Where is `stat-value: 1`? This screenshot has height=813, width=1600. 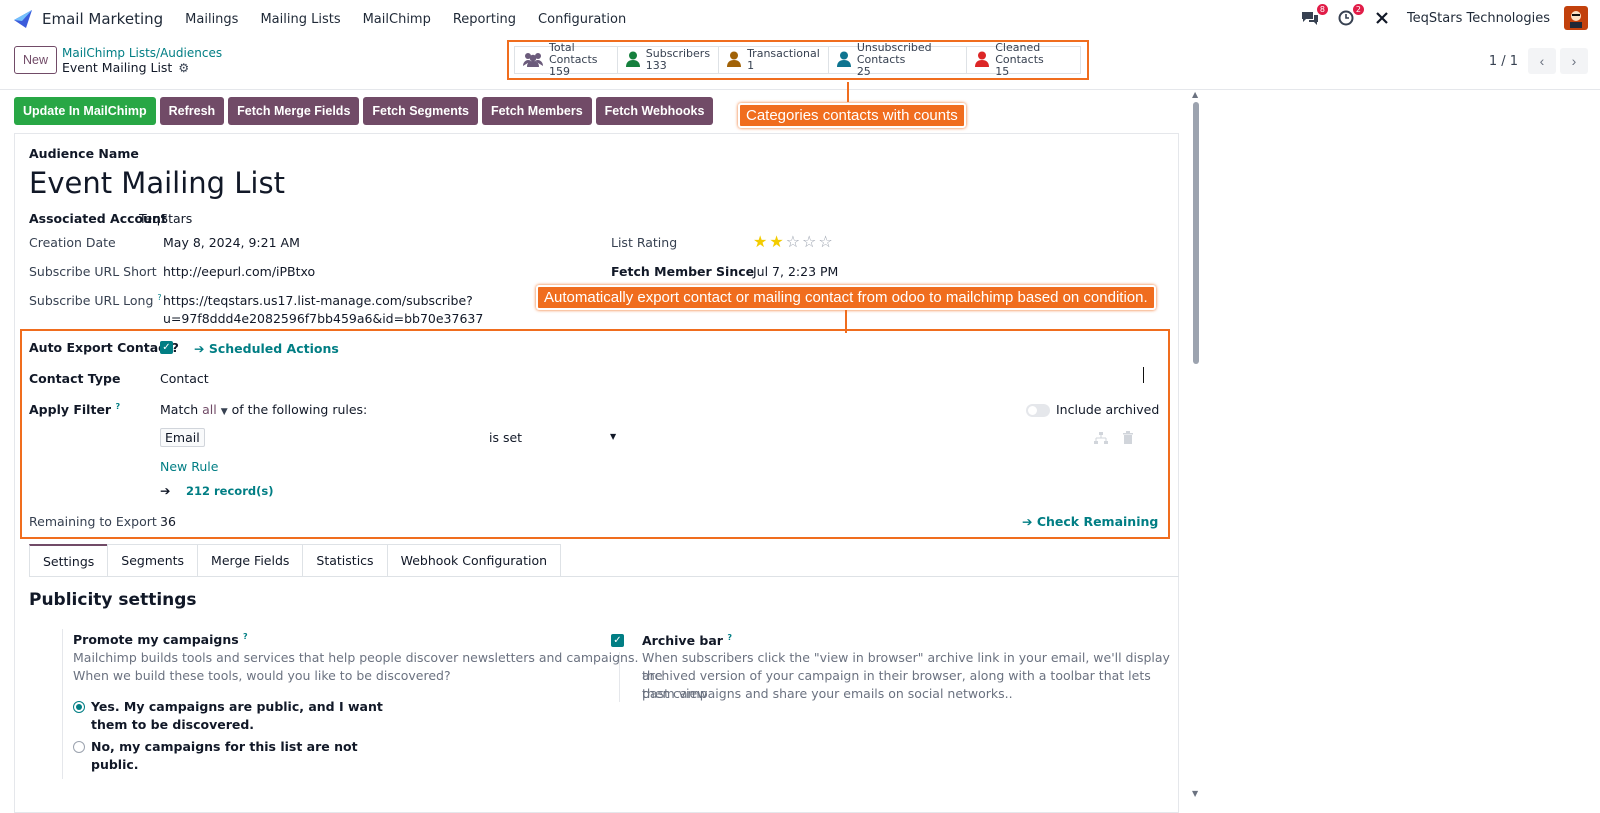 stat-value: 1 is located at coordinates (751, 65).